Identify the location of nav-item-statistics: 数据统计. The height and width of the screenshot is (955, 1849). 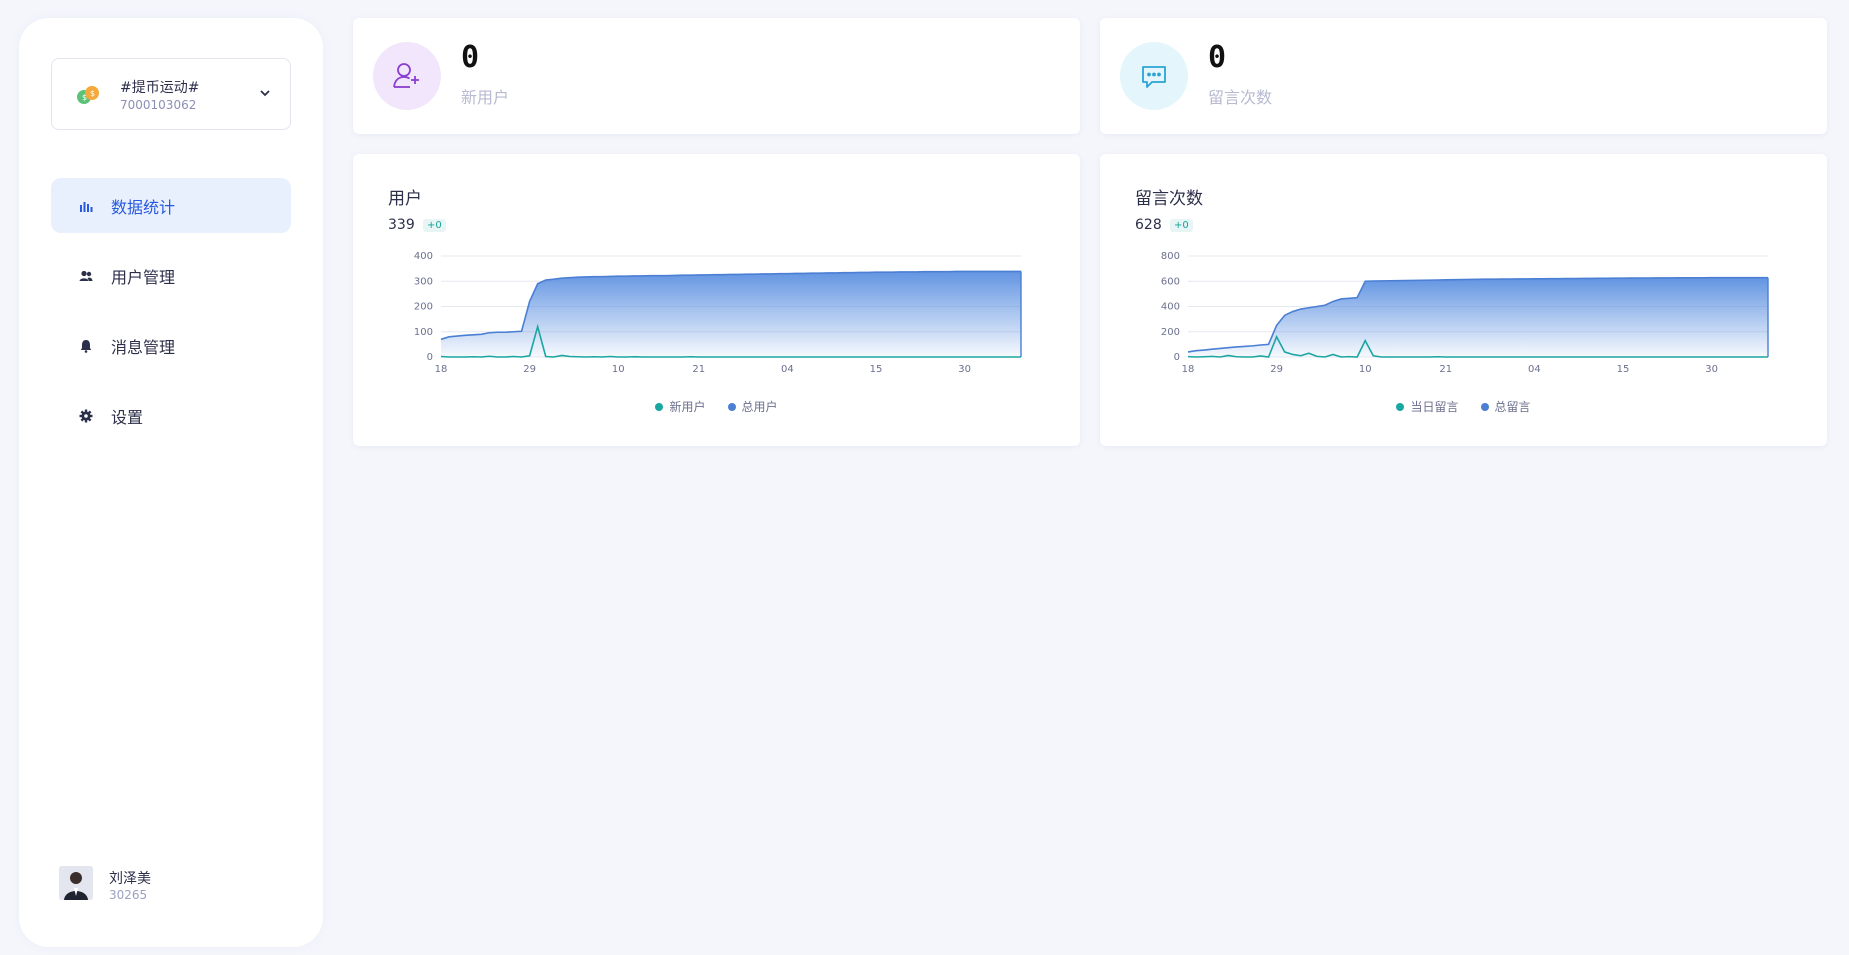
(171, 205).